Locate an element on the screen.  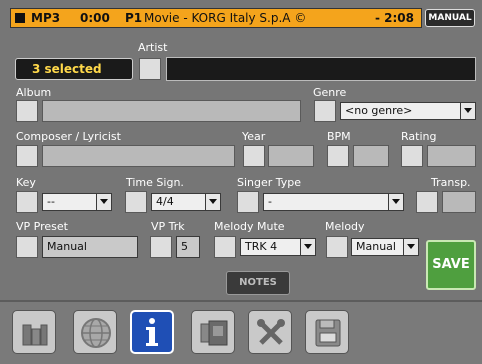
vp-preset-field: Manual is located at coordinates (90, 247).